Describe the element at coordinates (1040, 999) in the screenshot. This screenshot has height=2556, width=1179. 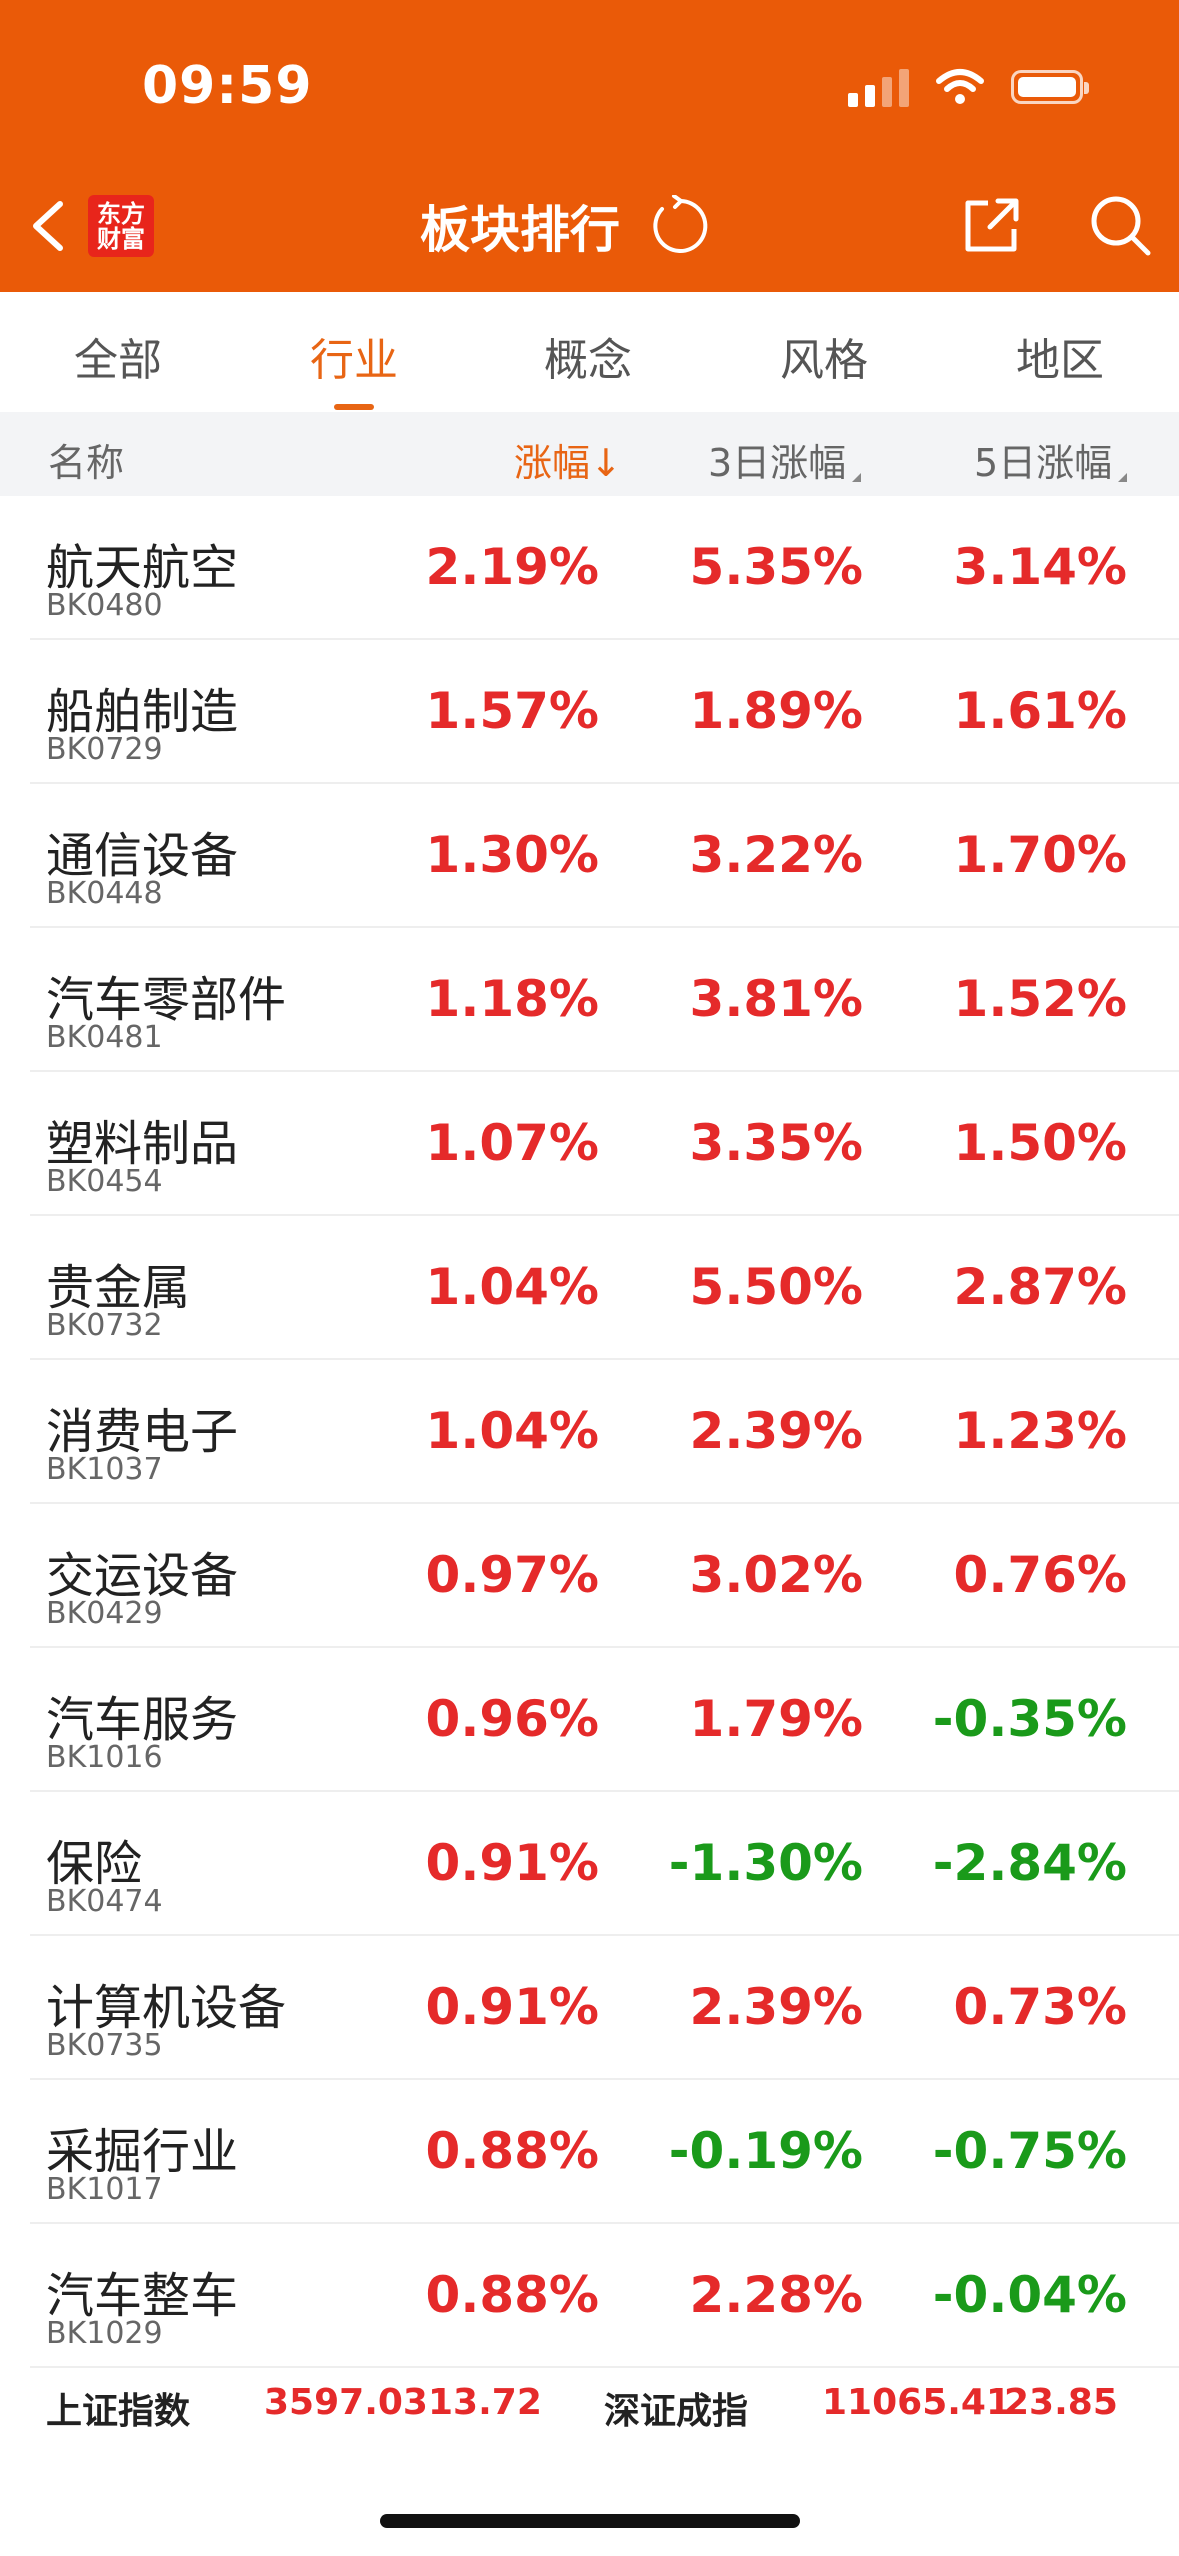
I see `change-5day-value: 1.52%` at that location.